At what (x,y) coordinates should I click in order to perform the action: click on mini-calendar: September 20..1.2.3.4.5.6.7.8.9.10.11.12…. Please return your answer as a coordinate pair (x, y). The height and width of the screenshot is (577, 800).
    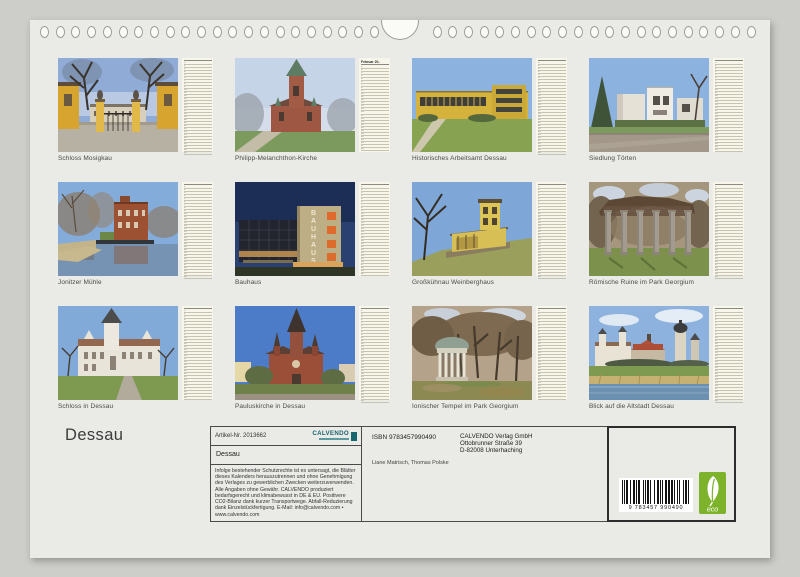
    Looking at the image, I should click on (197, 353).